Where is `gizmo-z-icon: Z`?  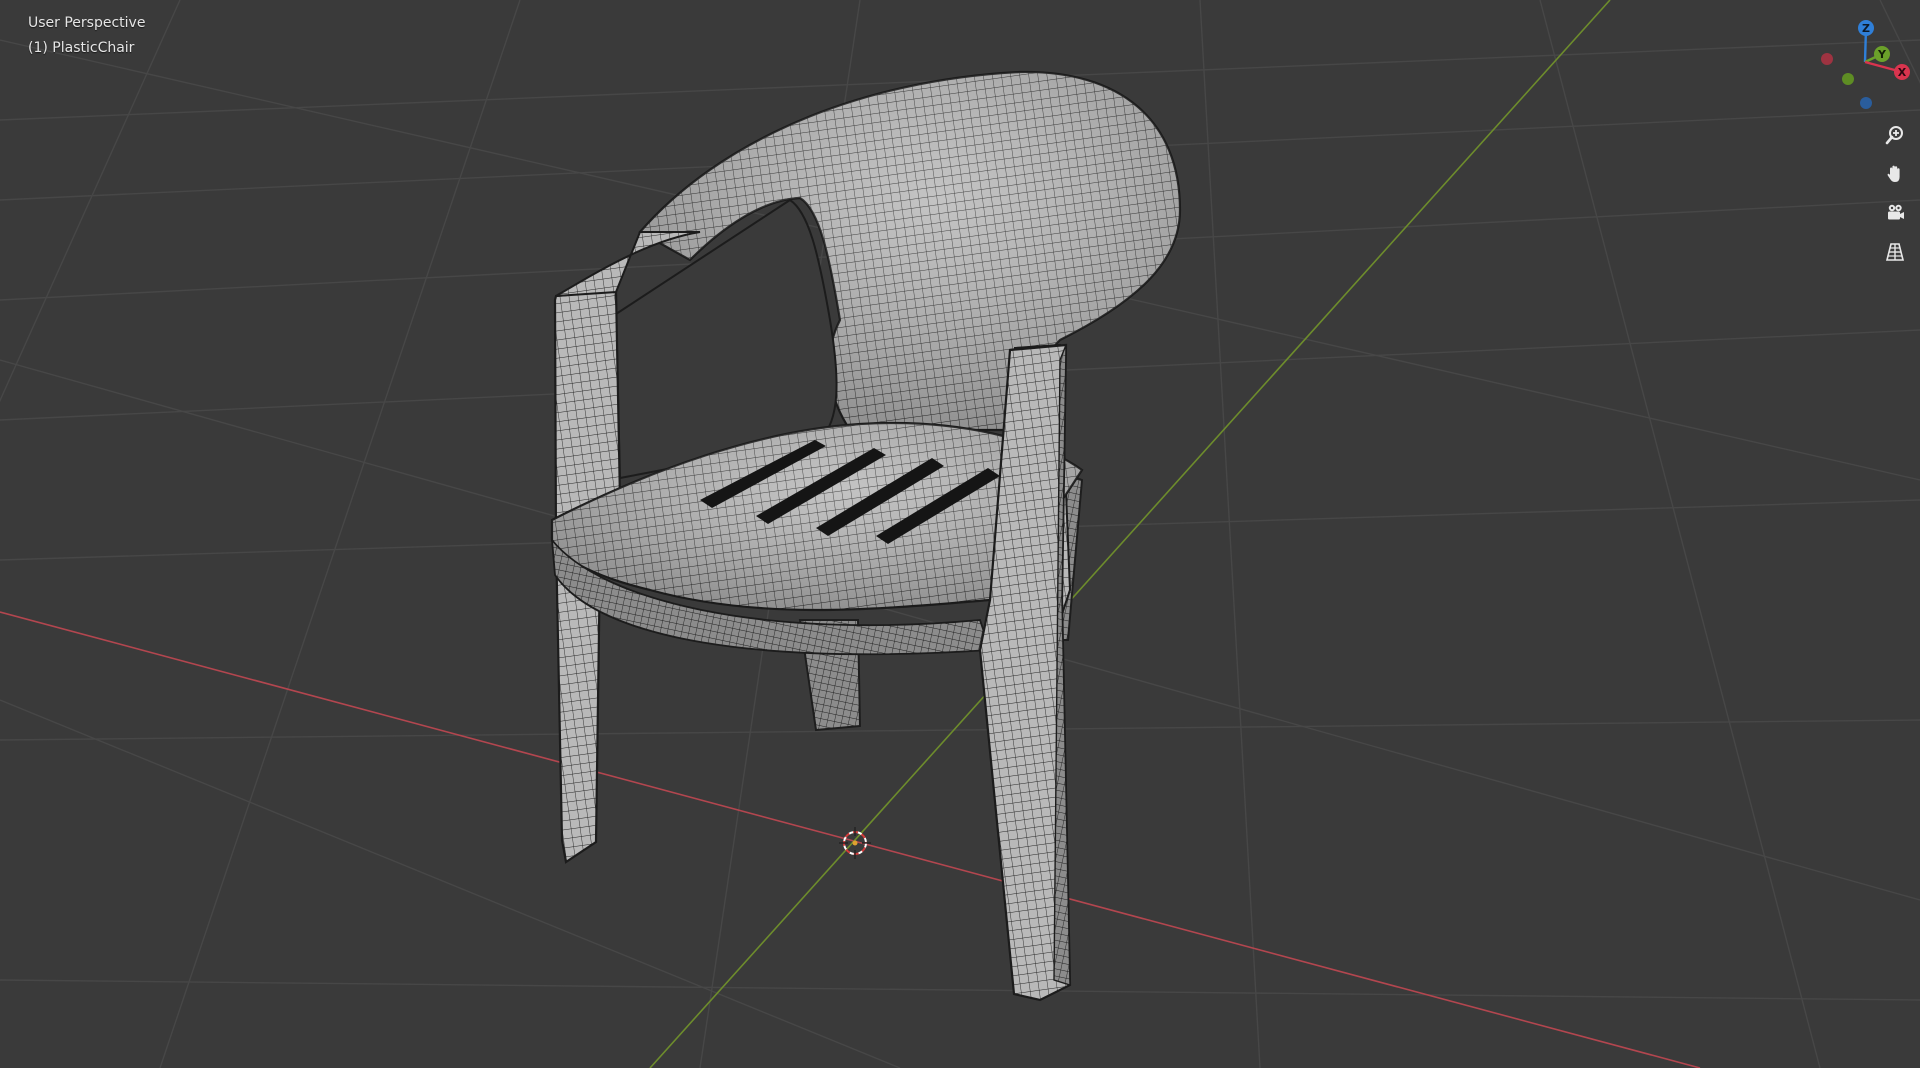 gizmo-z-icon: Z is located at coordinates (1866, 28).